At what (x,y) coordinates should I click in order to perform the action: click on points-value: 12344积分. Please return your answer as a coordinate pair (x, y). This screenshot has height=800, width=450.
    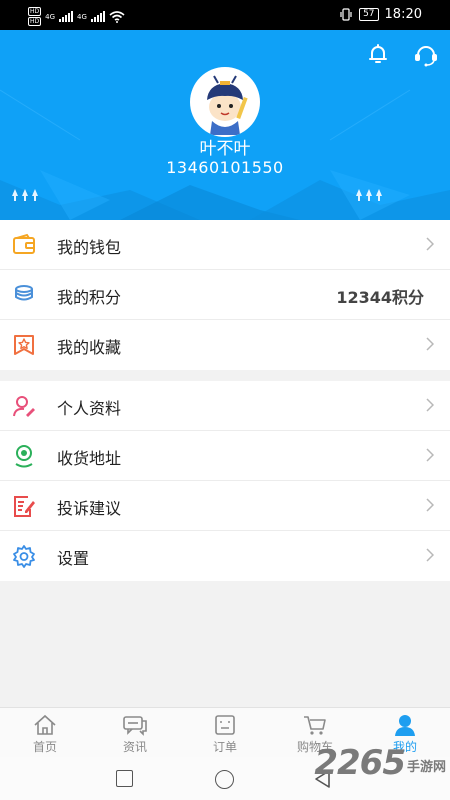
    Looking at the image, I should click on (380, 297).